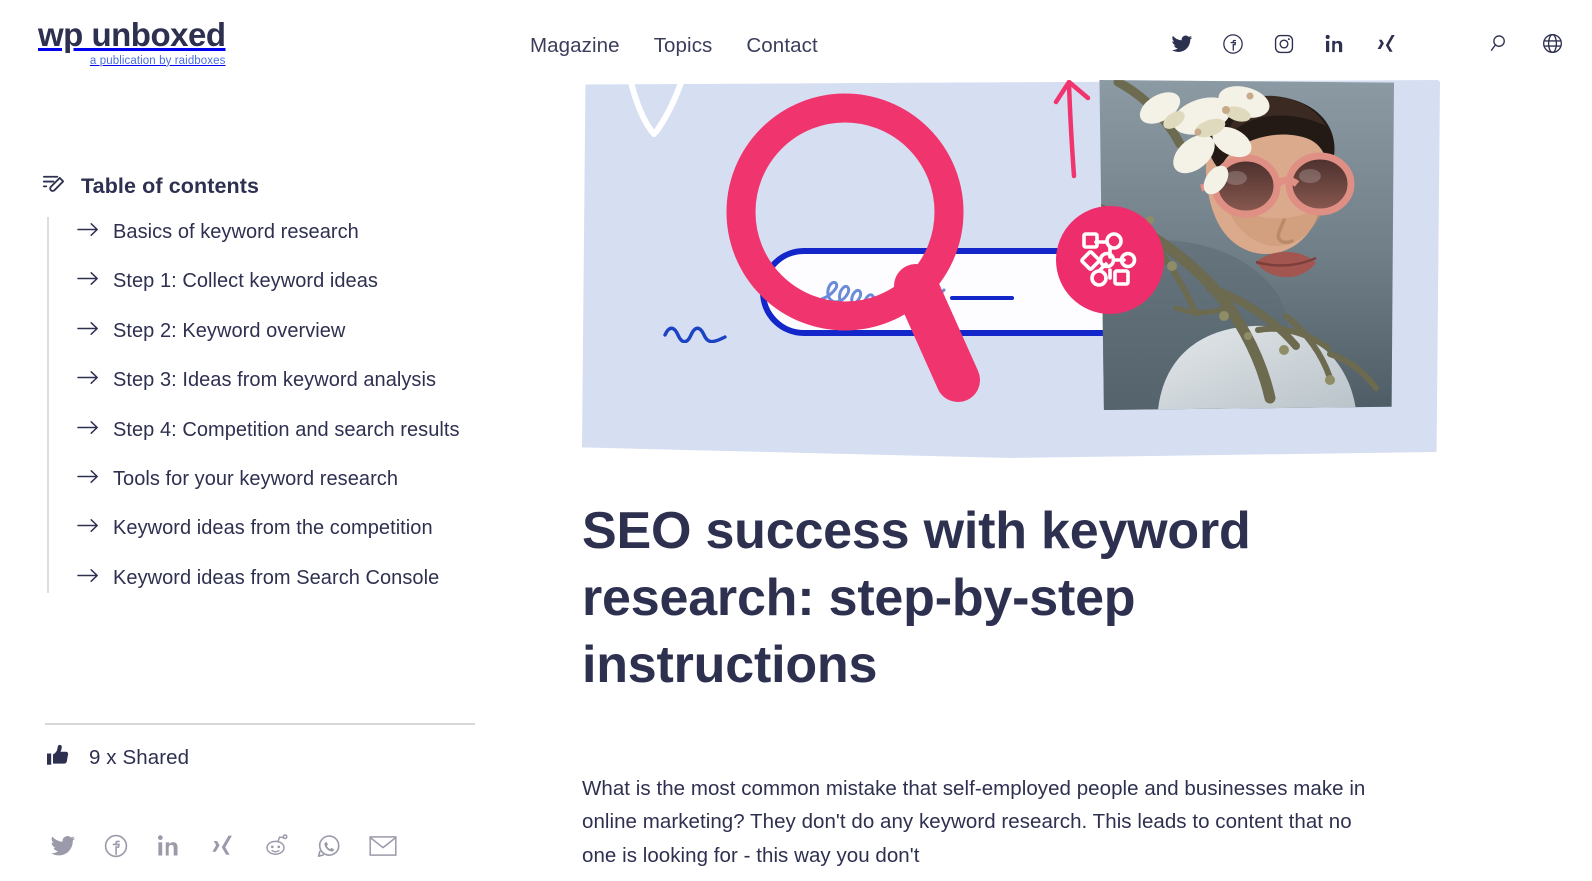 This screenshot has height=881, width=1592. What do you see at coordinates (662, 126) in the screenshot?
I see `doodle-v-icon` at bounding box center [662, 126].